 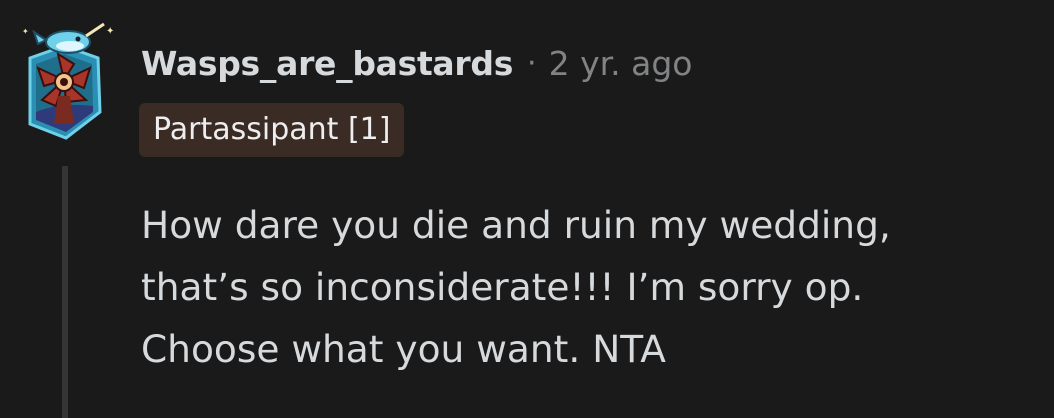 I want to click on narwhal-demogorgon-avatar-icon: ✦ ✦, so click(x=68, y=81).